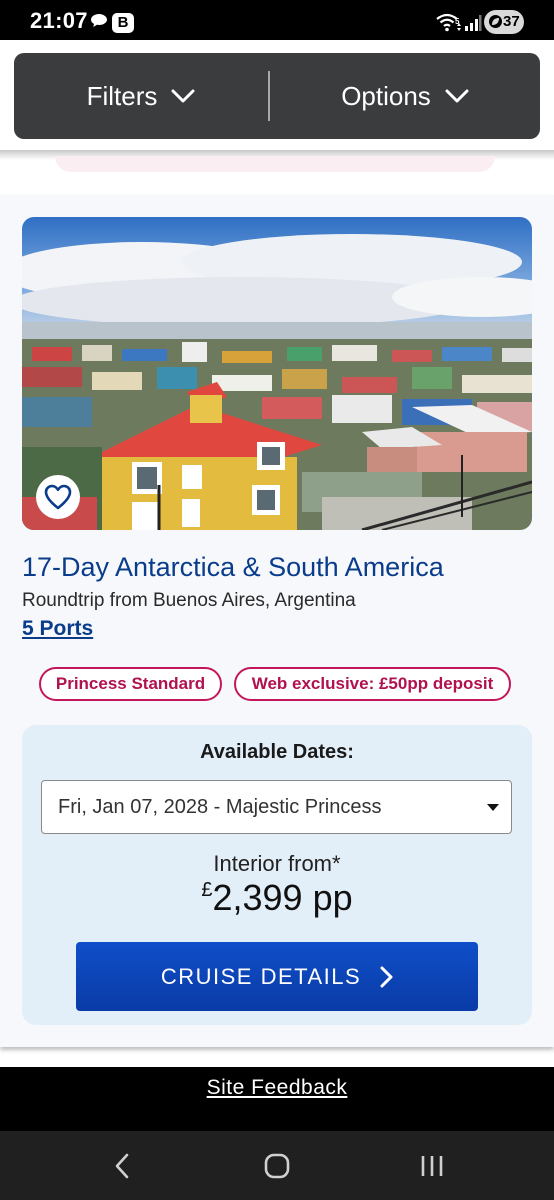 The image size is (554, 1200). I want to click on chat-bubble-icon, so click(99, 20).